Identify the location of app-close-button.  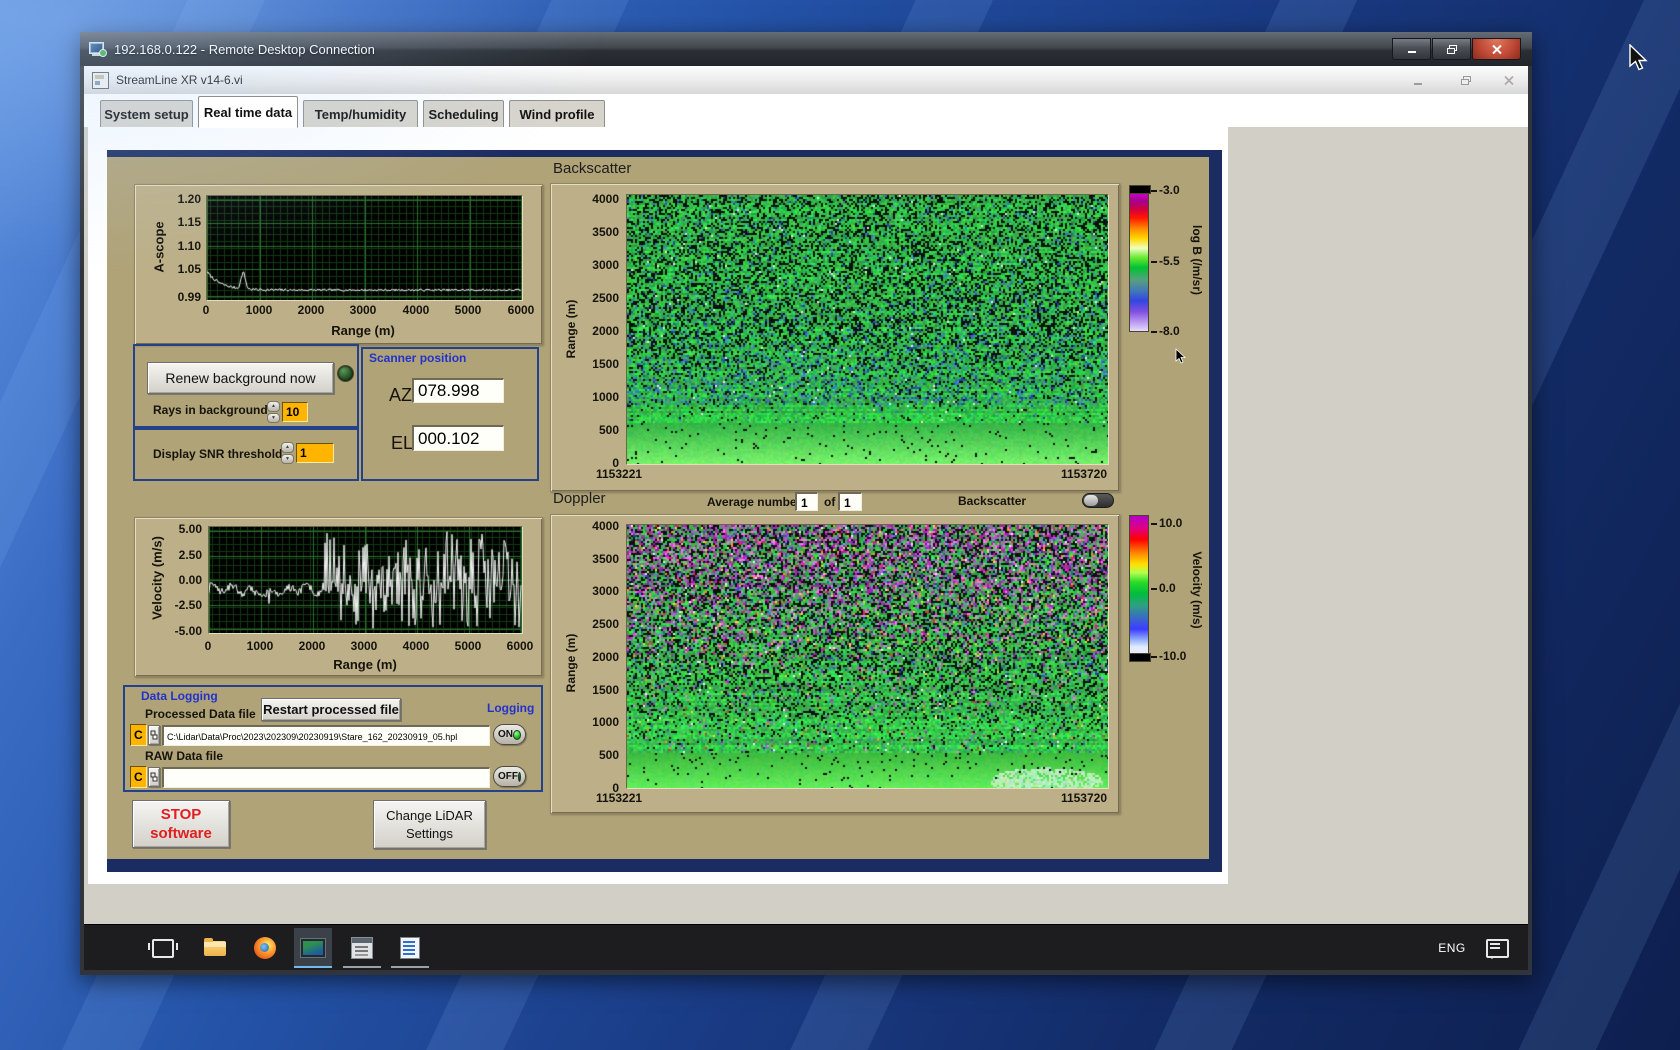
(1509, 80).